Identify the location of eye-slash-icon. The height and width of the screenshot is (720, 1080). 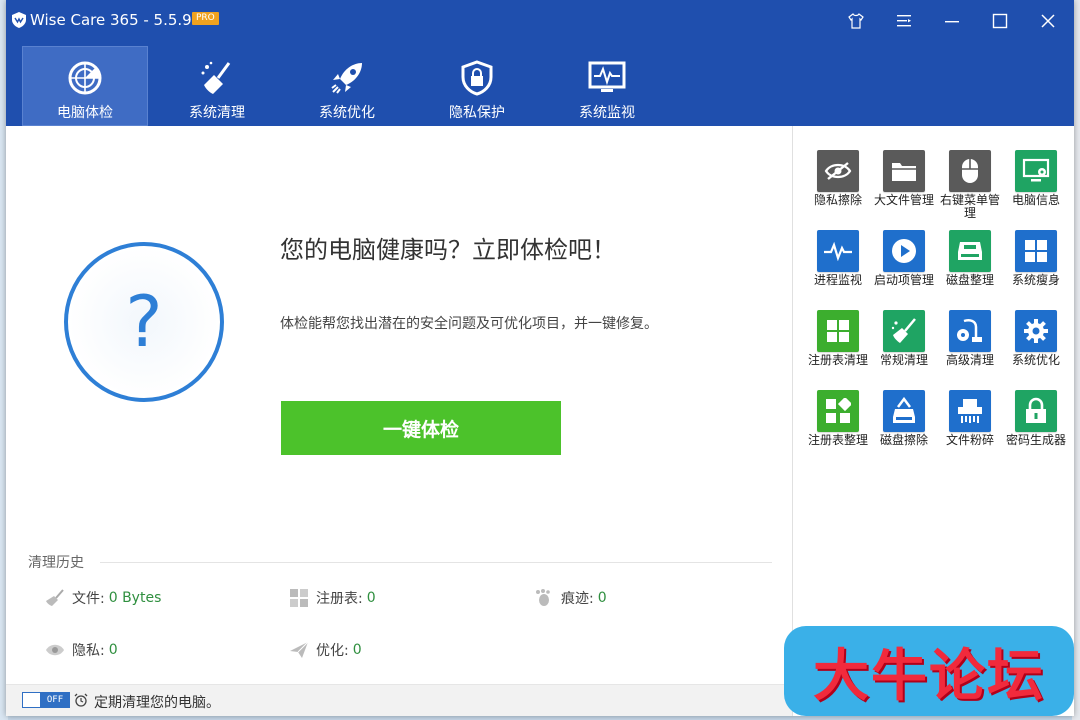
(838, 171).